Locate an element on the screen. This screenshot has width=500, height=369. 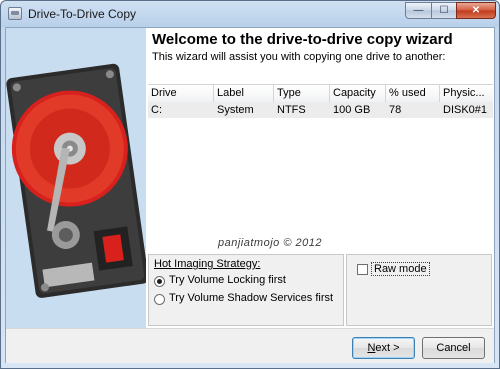
cell-capacity: 100 GB is located at coordinates (352, 110).